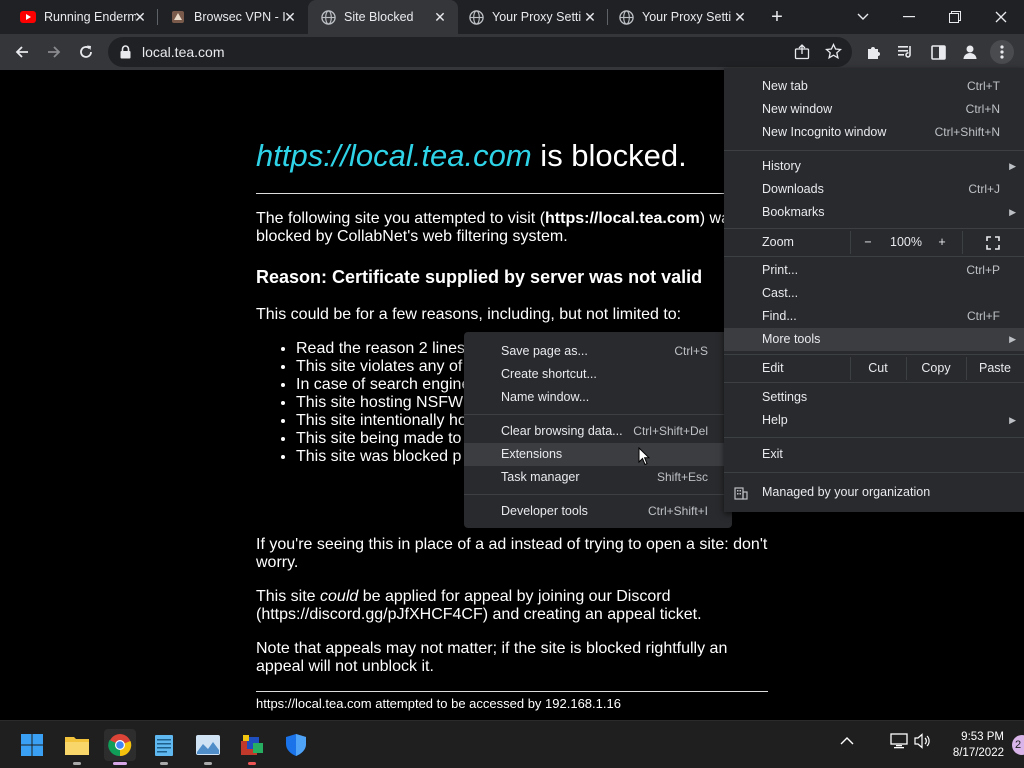 The height and width of the screenshot is (768, 1024). Describe the element at coordinates (598, 454) in the screenshot. I see `menu-item-extensions: Extensions` at that location.